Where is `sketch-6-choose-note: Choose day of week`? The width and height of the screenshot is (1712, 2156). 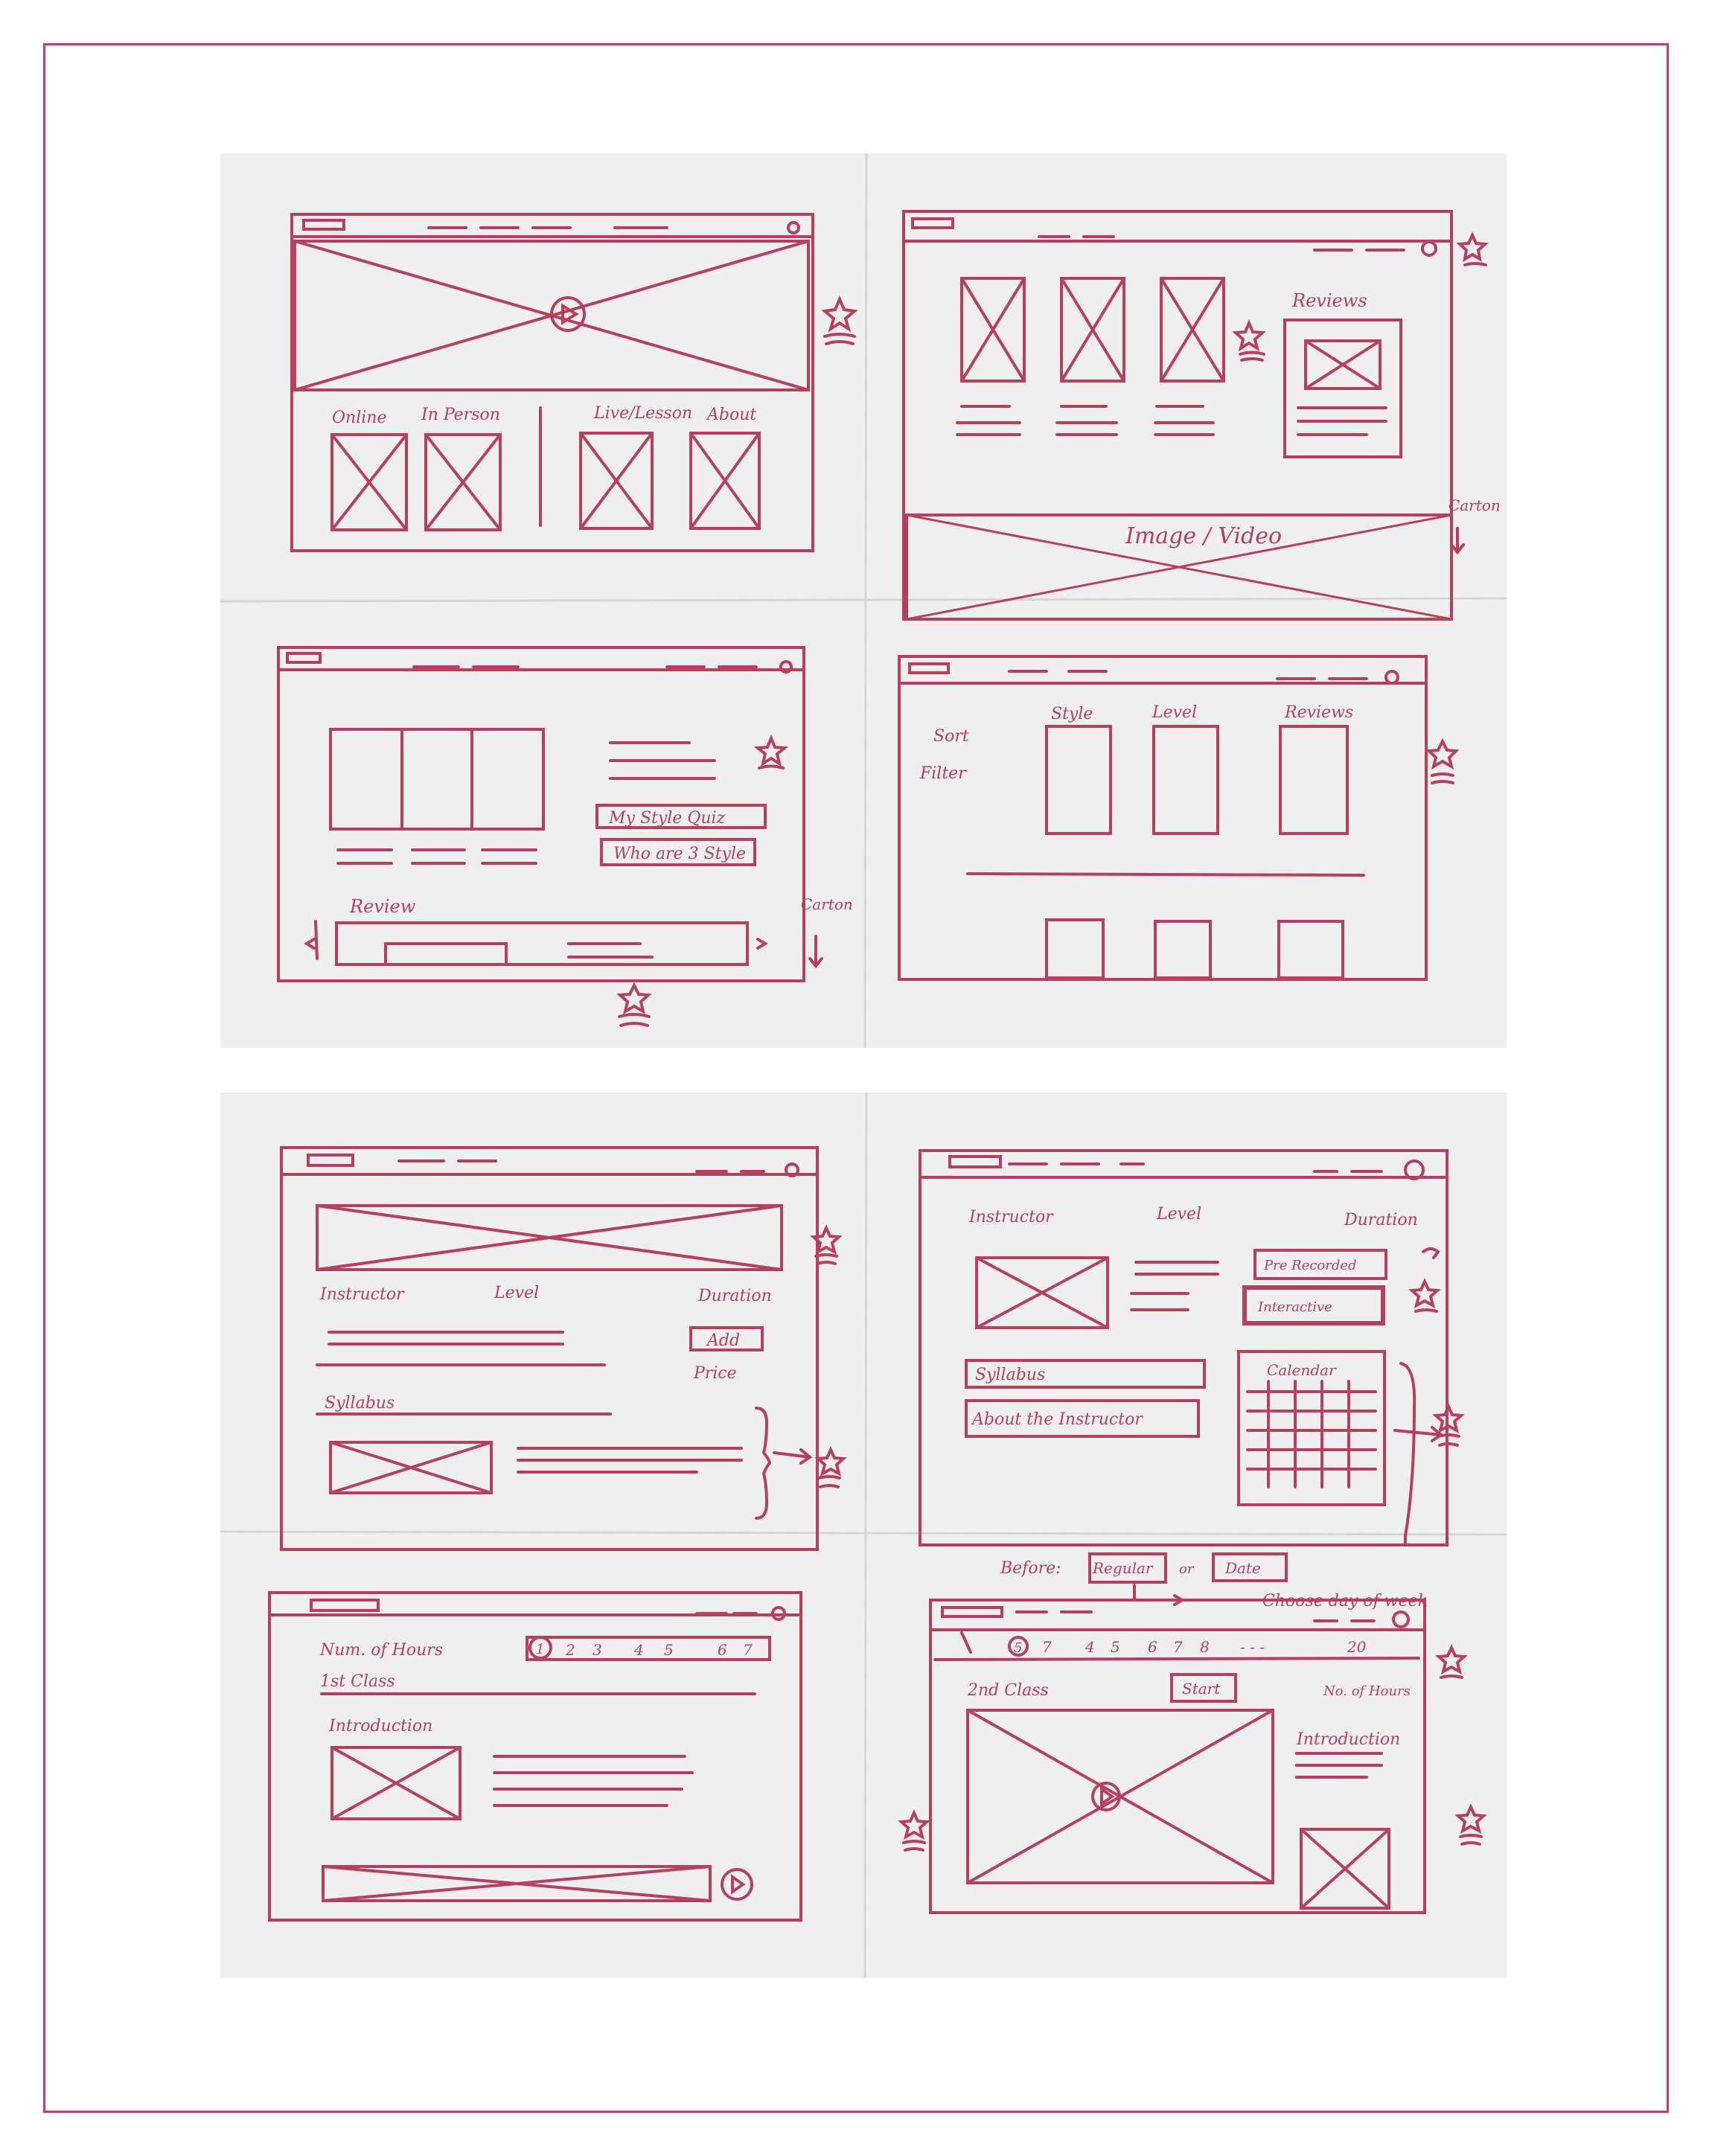 sketch-6-choose-note: Choose day of week is located at coordinates (1345, 1601).